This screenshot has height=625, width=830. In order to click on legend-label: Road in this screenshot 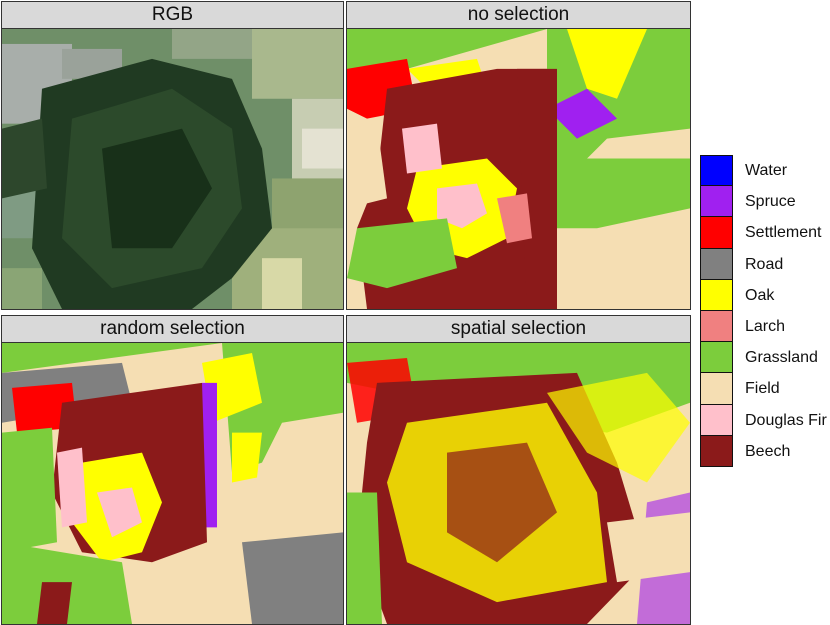, I will do `click(764, 264)`.